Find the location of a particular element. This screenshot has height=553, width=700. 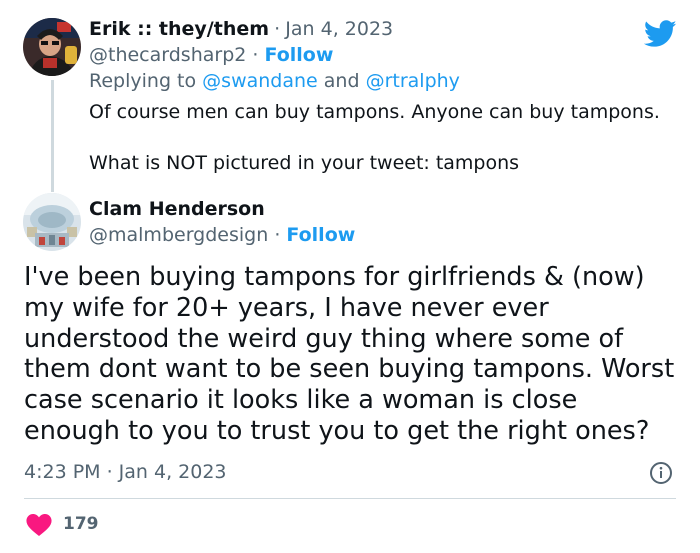

info-icon is located at coordinates (661, 473).